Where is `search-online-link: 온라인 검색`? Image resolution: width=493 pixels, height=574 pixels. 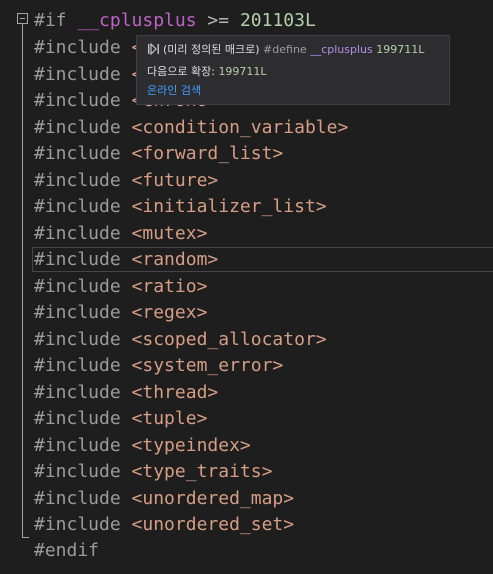
search-online-link: 온라인 검색 is located at coordinates (174, 90).